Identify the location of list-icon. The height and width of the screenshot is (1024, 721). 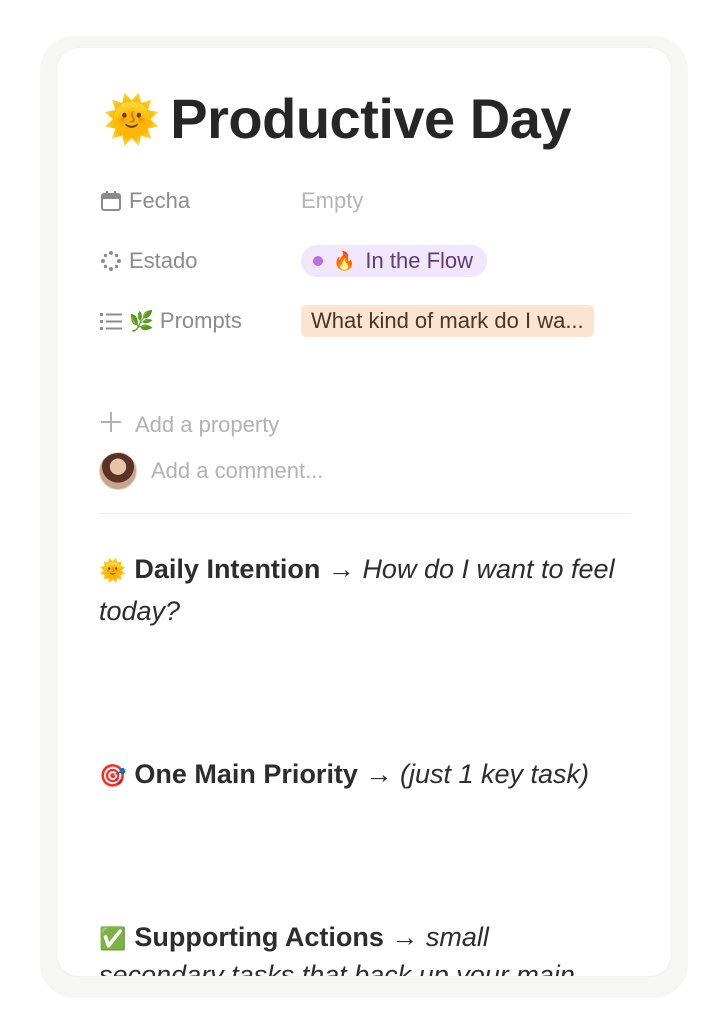
(111, 321).